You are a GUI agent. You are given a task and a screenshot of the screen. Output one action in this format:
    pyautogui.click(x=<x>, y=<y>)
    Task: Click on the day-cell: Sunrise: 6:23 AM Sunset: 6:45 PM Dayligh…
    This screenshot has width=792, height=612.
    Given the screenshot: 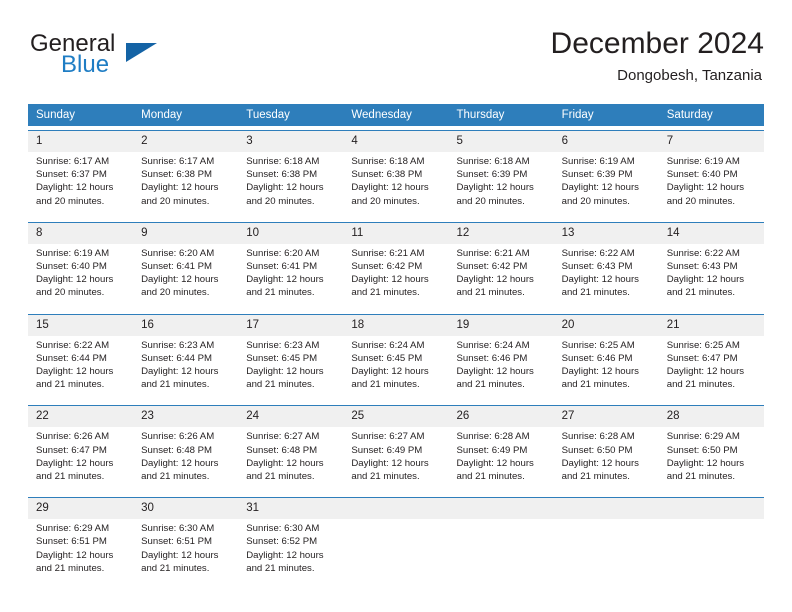 What is the action you would take?
    pyautogui.click(x=290, y=368)
    